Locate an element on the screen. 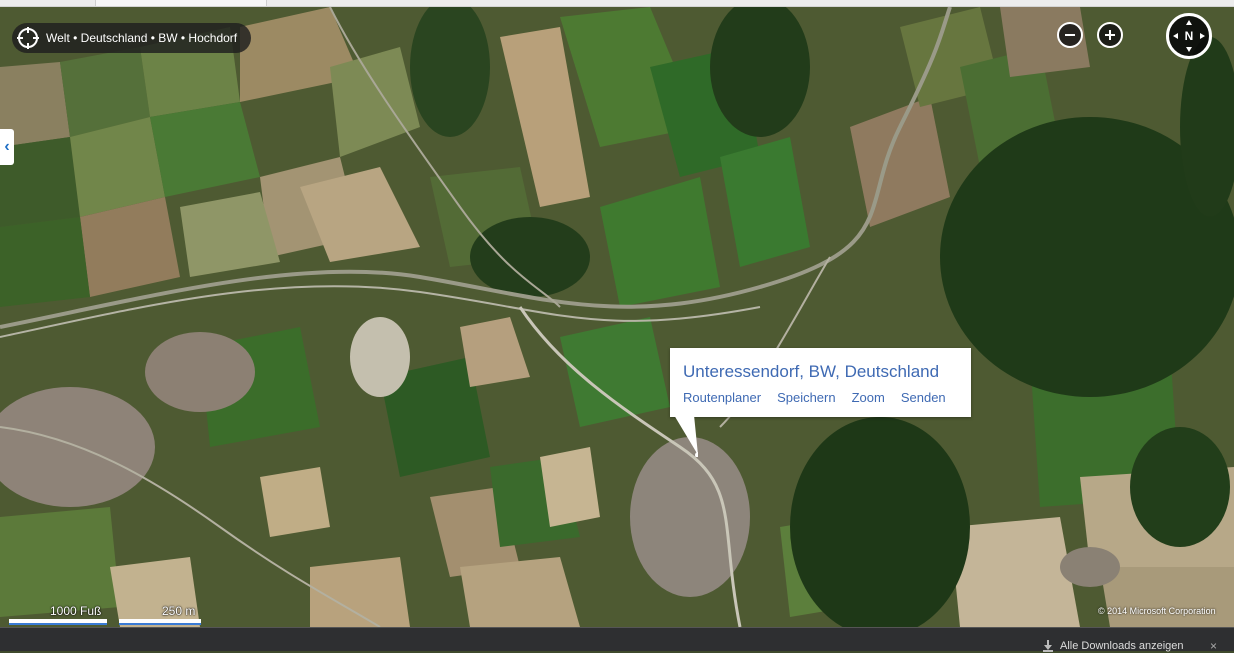  zoom-out-button is located at coordinates (1070, 35).